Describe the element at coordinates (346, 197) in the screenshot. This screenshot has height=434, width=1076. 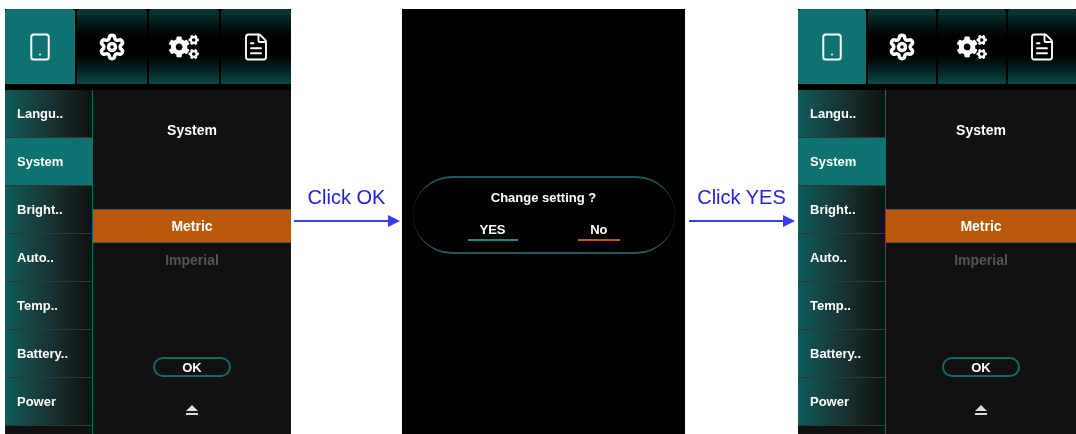
I see `step-label: Click OK` at that location.